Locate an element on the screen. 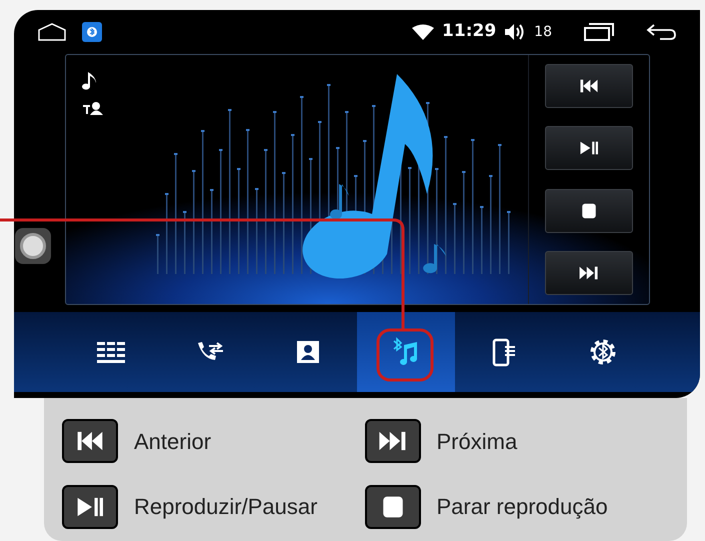  floating-assistive-button is located at coordinates (33, 246).